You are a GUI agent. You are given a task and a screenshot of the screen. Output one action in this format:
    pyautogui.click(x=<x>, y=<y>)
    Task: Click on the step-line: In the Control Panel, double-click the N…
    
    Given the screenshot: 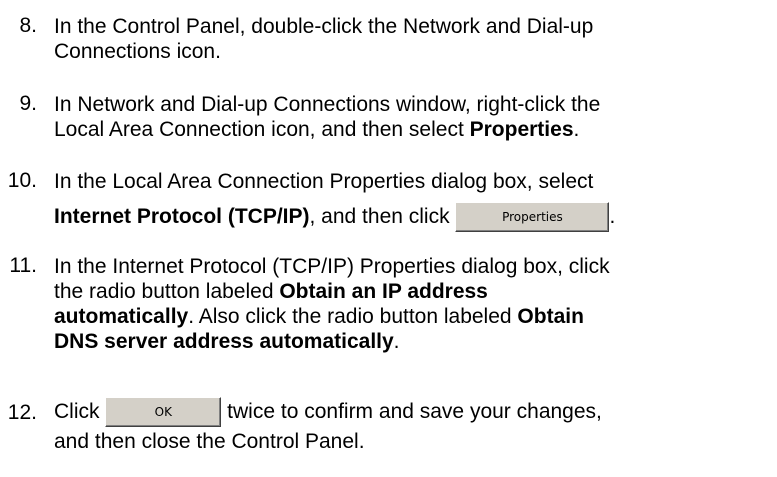 What is the action you would take?
    pyautogui.click(x=324, y=26)
    